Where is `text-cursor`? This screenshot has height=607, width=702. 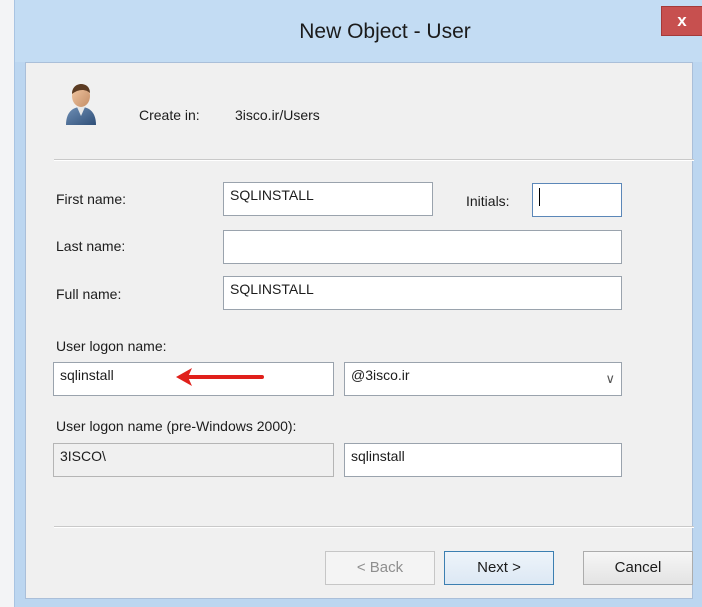
text-cursor is located at coordinates (539, 197).